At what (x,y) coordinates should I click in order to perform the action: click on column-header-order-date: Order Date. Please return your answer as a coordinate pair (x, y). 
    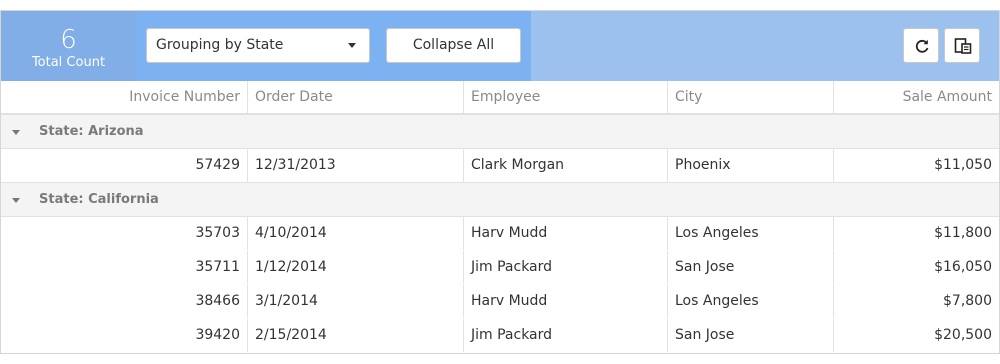
    Looking at the image, I should click on (356, 97).